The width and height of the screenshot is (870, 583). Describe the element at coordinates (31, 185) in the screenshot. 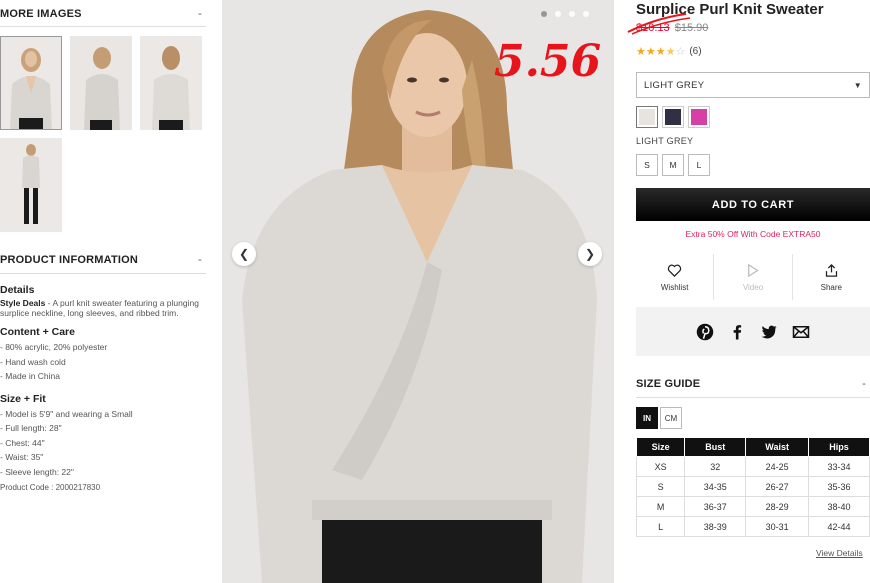

I see `thumbnail-full-length` at that location.